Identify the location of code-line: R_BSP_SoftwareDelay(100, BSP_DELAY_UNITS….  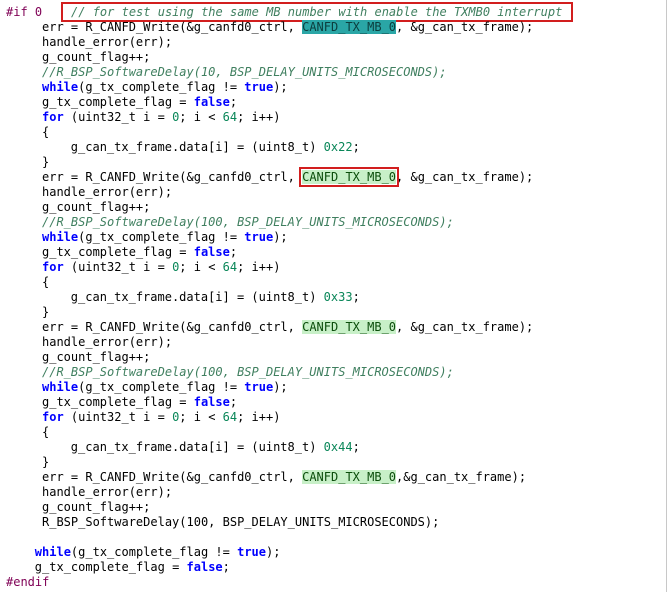
(240, 522).